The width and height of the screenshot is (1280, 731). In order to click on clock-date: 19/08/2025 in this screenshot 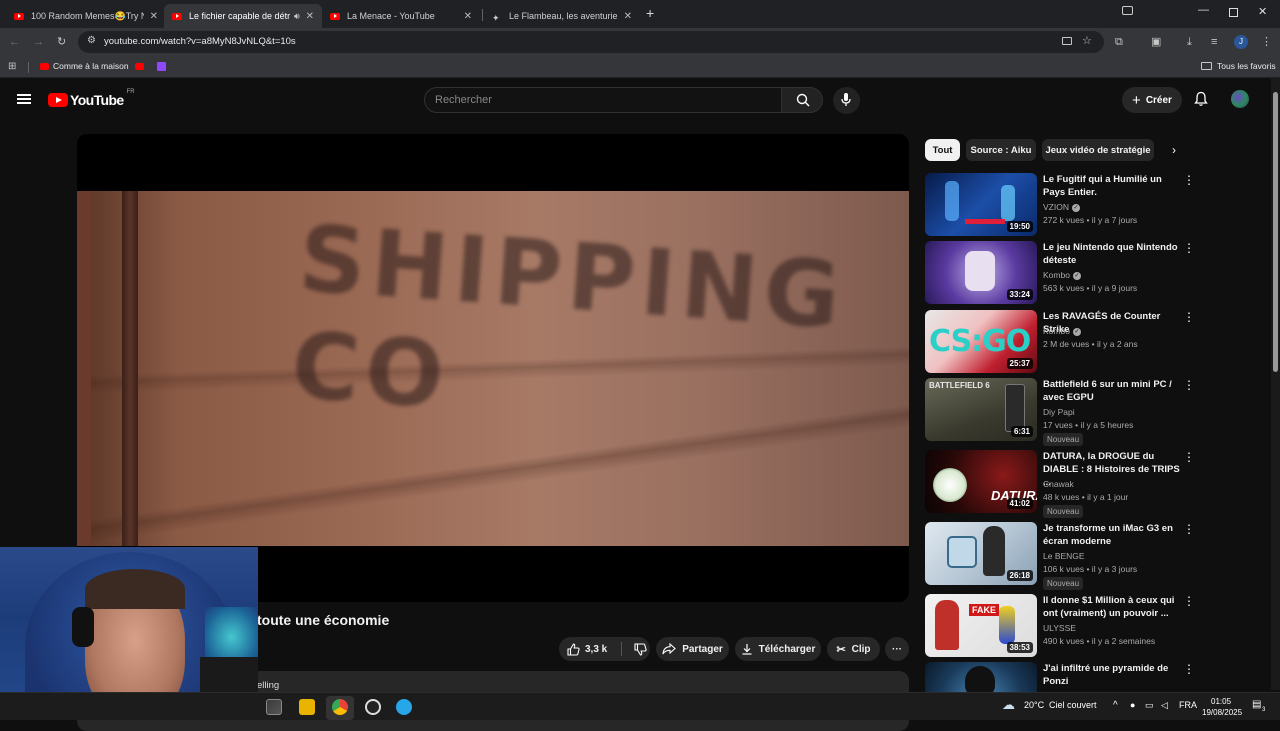, I will do `click(1222, 712)`.